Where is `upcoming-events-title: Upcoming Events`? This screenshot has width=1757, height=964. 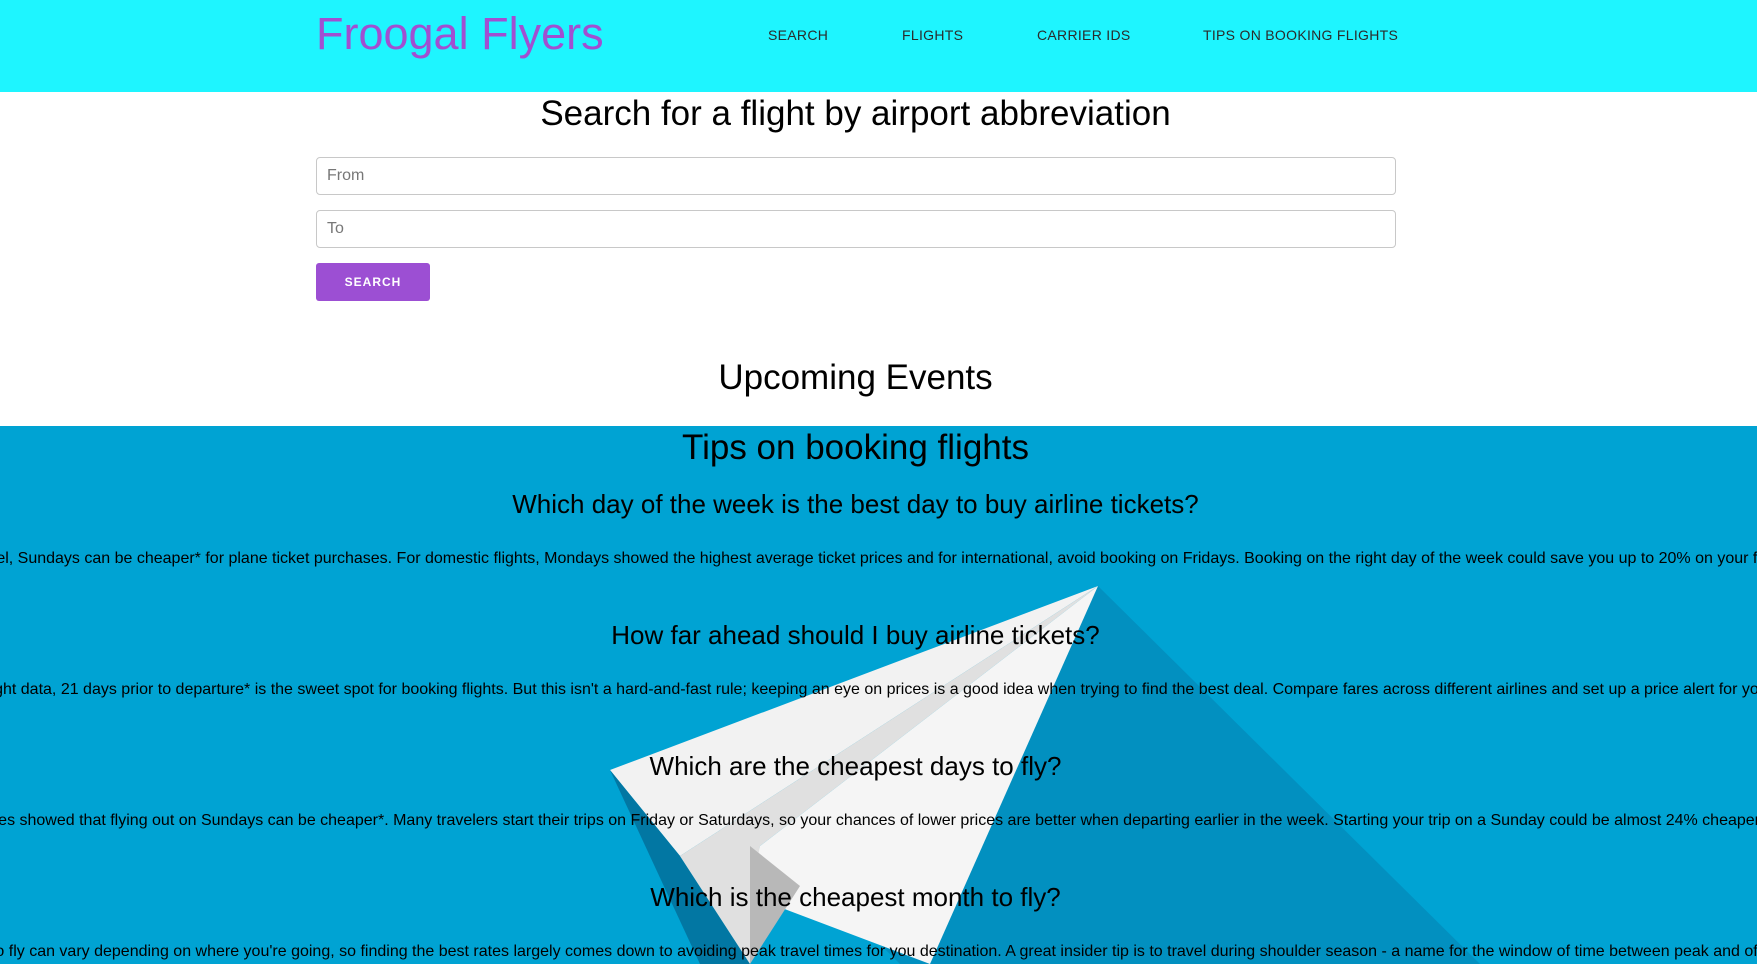
upcoming-events-title: Upcoming Events is located at coordinates (855, 377).